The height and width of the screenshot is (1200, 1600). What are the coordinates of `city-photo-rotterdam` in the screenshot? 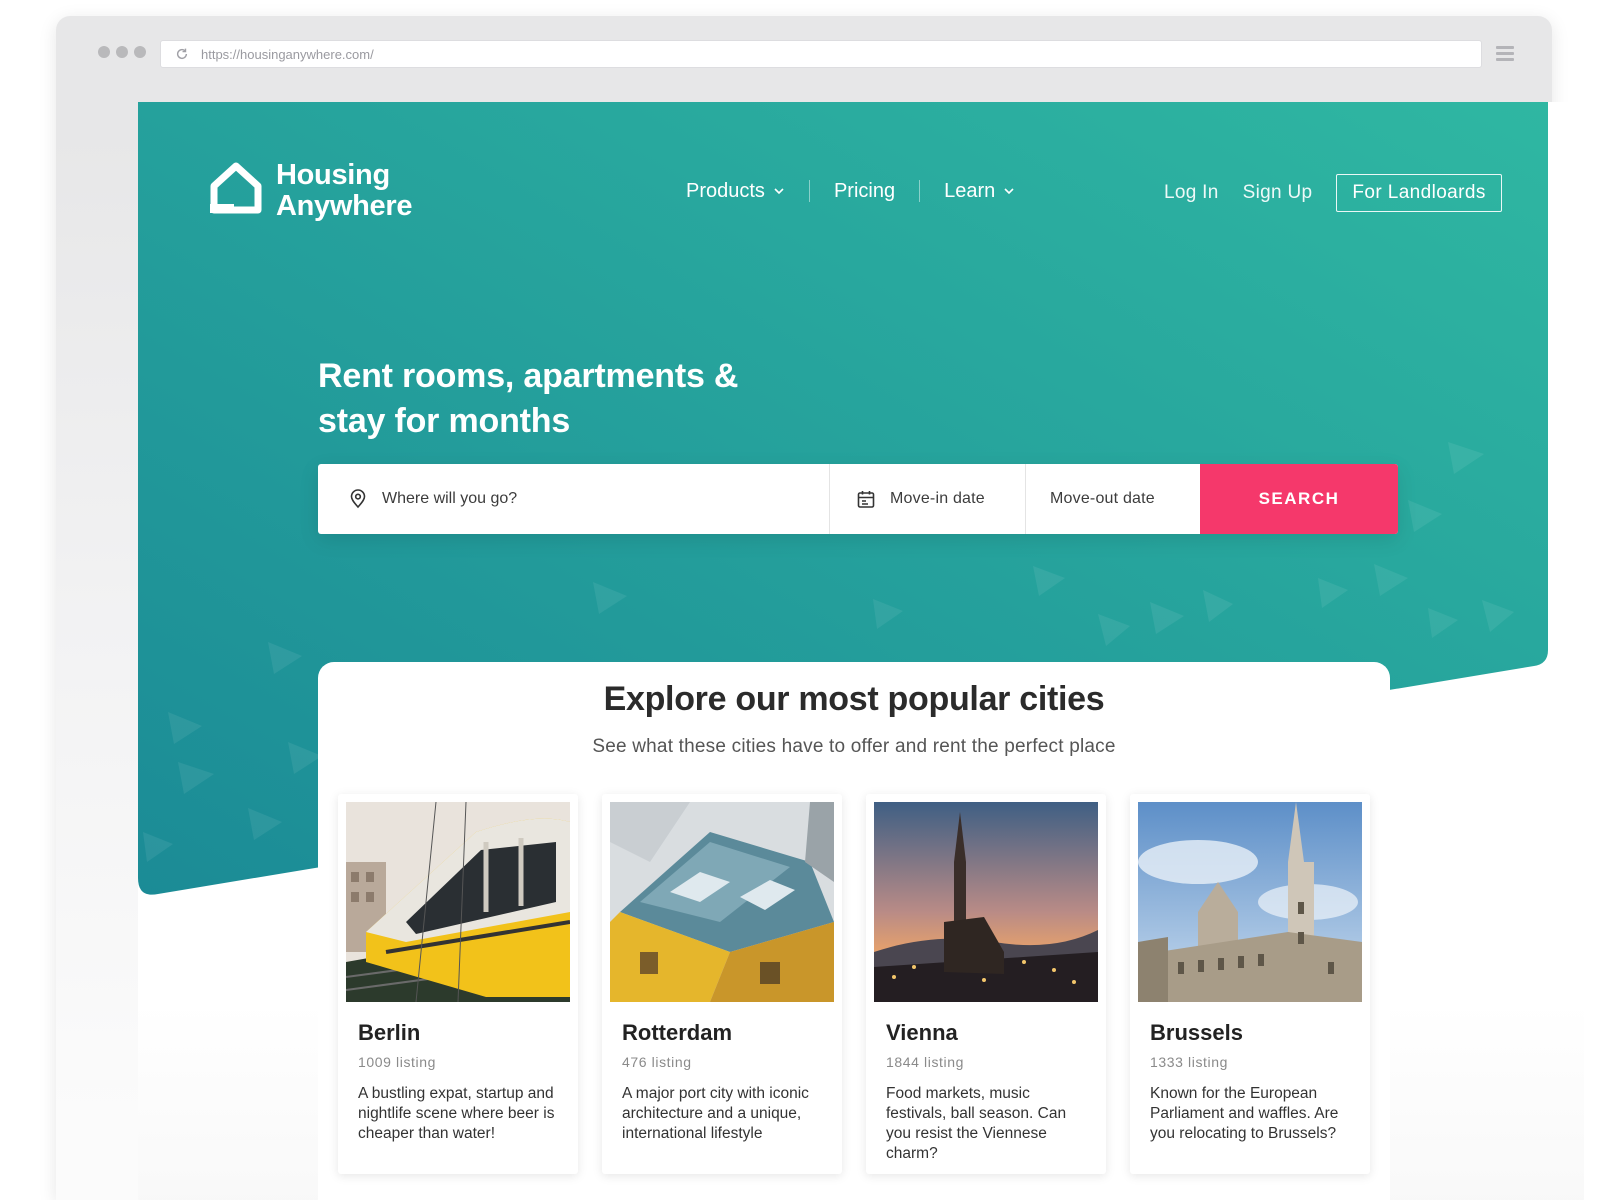 It's located at (722, 902).